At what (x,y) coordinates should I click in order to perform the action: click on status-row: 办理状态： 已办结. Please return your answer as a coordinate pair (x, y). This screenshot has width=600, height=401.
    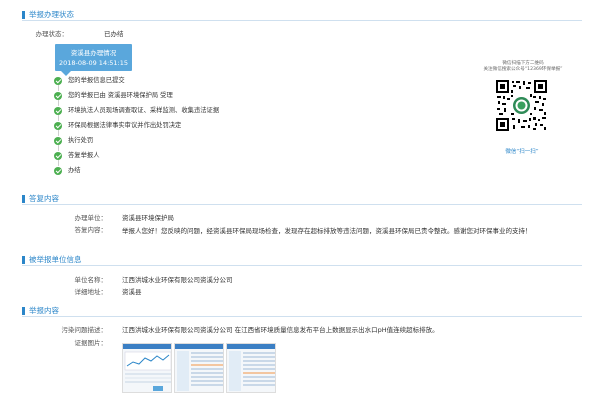
    Looking at the image, I should click on (100, 35).